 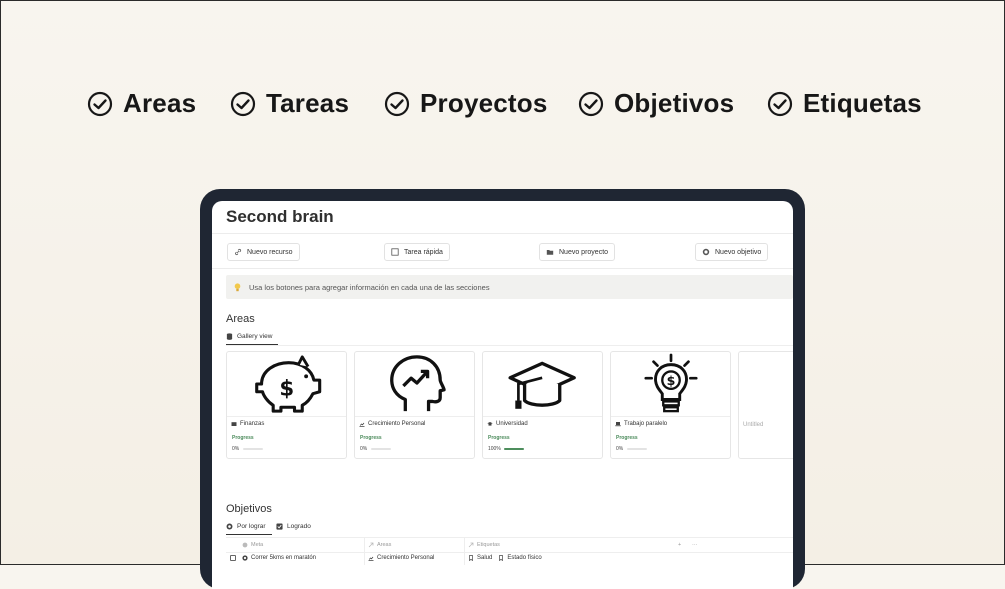 I want to click on add-column-button: +, so click(x=679, y=545).